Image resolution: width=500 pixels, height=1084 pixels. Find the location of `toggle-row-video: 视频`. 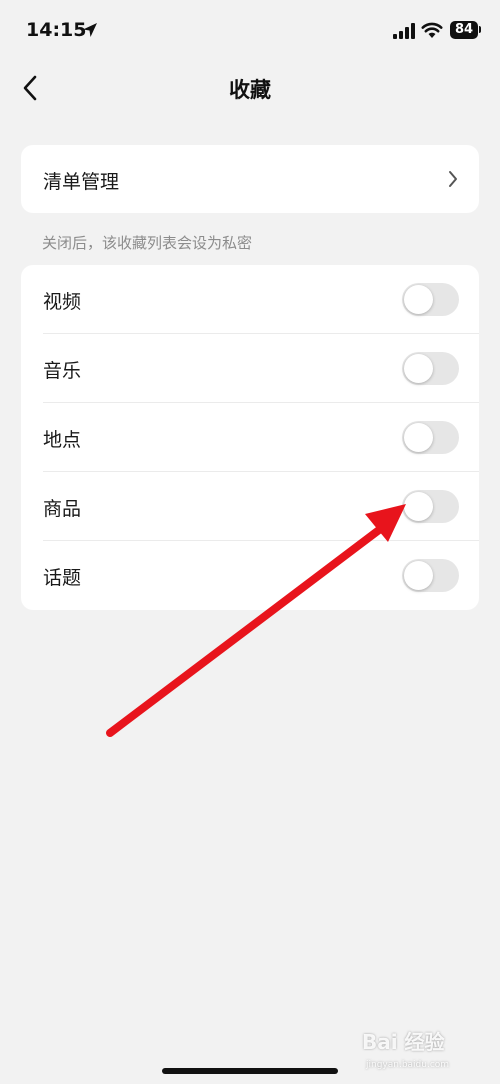

toggle-row-video: 视频 is located at coordinates (250, 299).